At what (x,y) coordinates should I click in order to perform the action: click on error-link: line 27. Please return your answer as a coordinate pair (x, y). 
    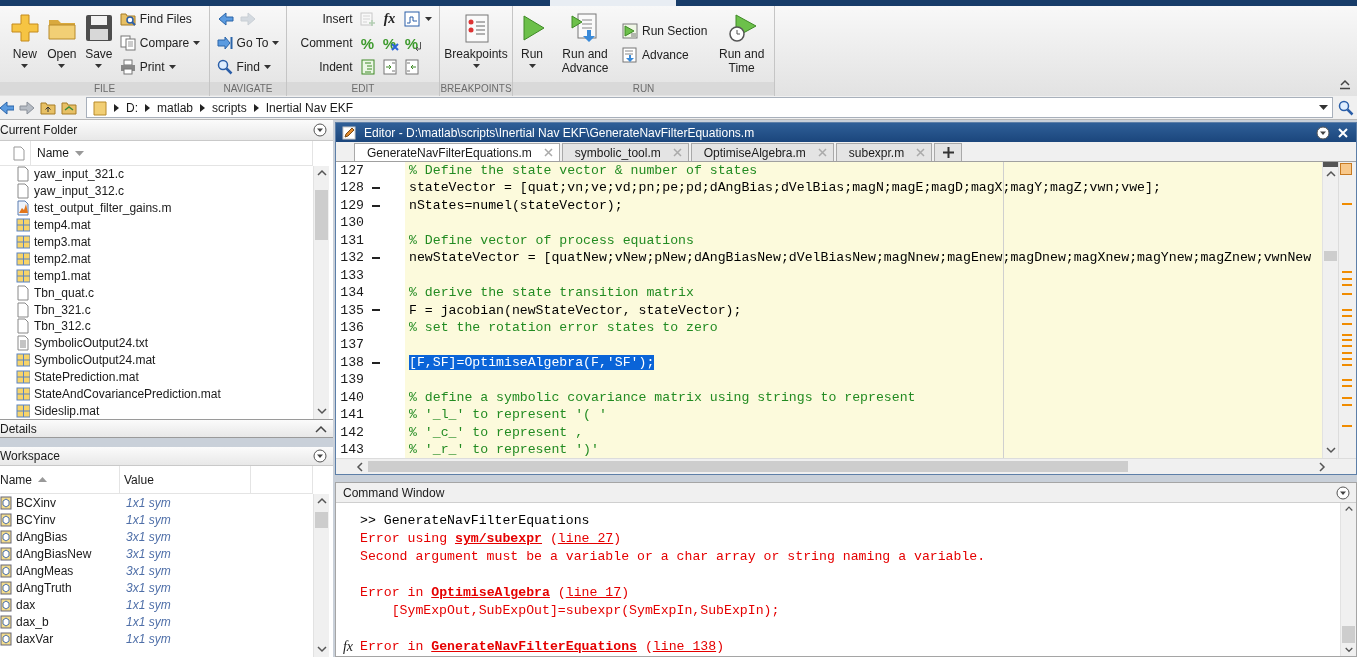
    Looking at the image, I should click on (585, 538).